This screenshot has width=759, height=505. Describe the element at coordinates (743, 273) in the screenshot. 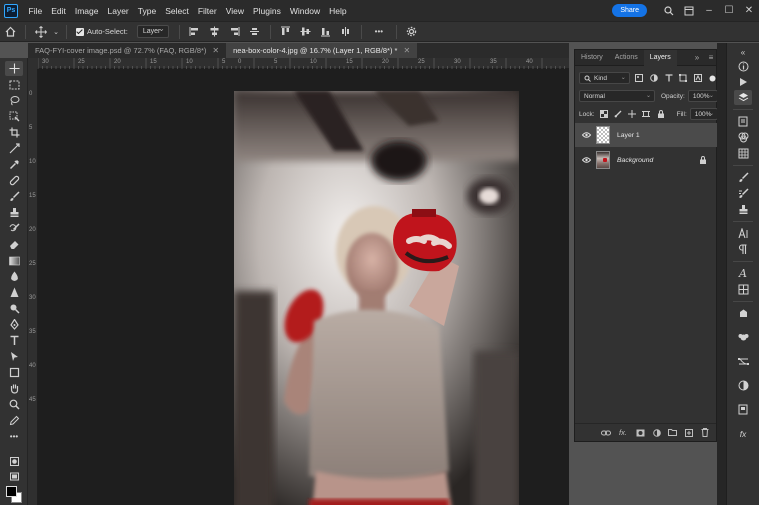

I see `glyphs-panel-icon: A` at that location.